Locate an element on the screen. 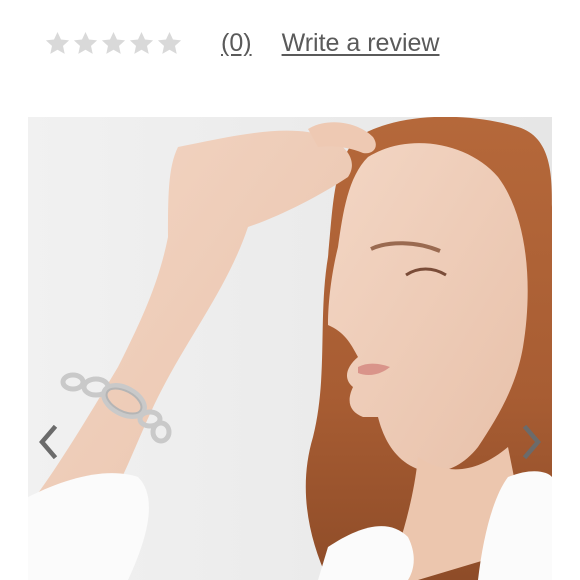 Image resolution: width=580 pixels, height=580 pixels. carousel-next-button is located at coordinates (532, 442).